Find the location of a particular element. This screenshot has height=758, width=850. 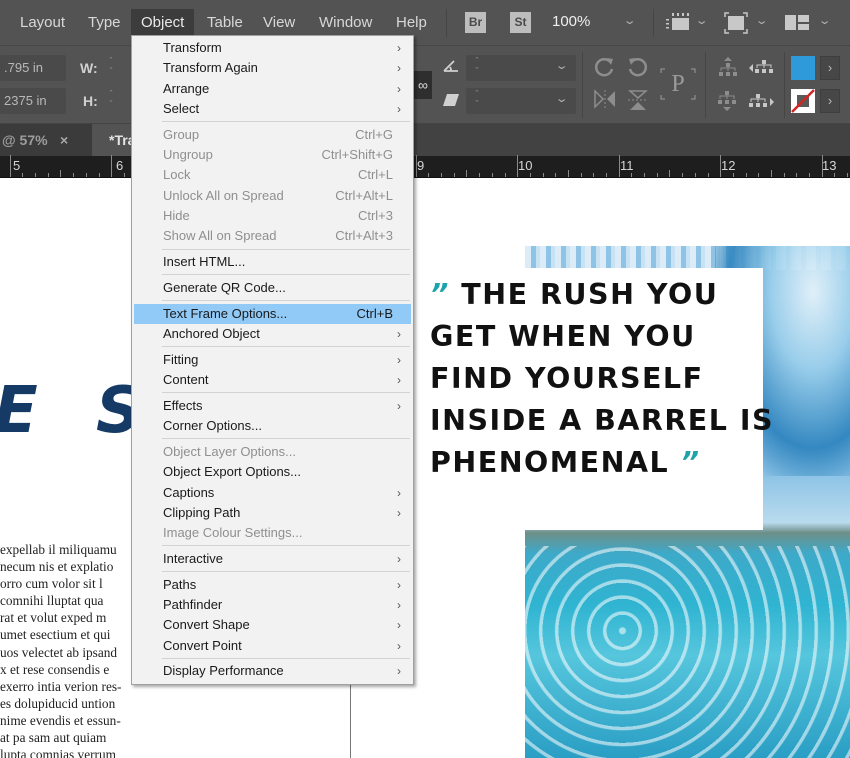

menu-item-hide: Hide Ctrl+3 is located at coordinates (272, 216).